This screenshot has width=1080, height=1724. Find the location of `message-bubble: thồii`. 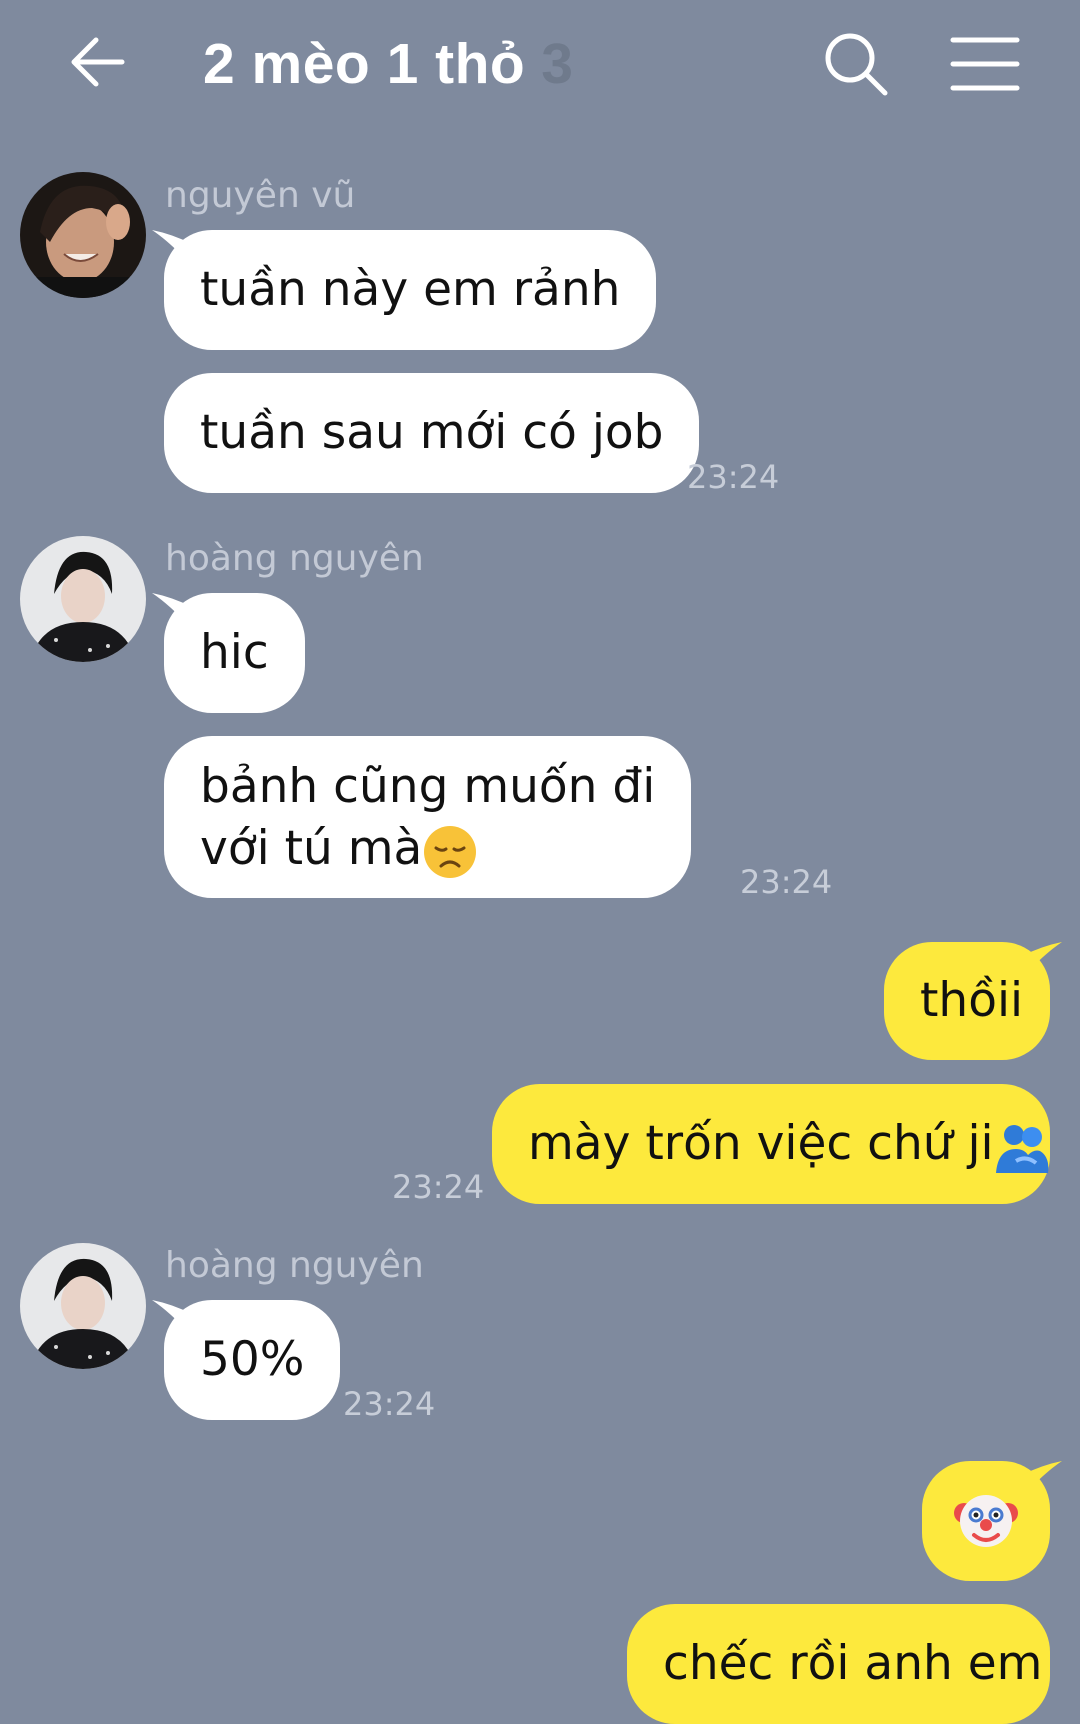

message-bubble: thồii is located at coordinates (973, 1001).